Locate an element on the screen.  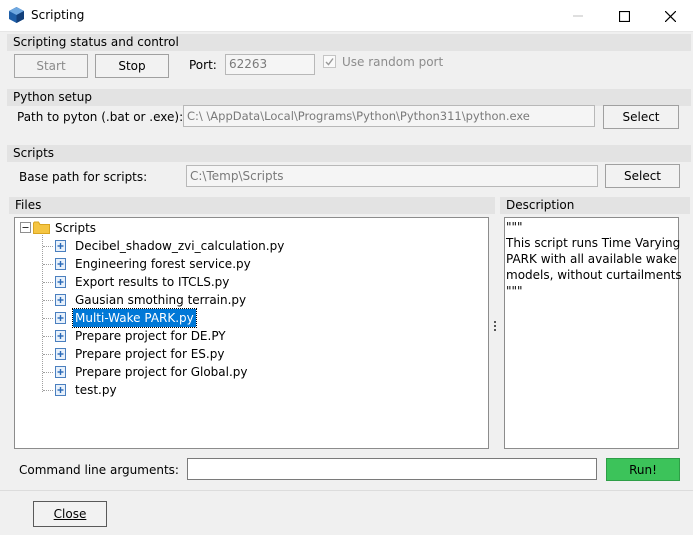
tree-file-label: Prepare project for Global.py is located at coordinates (161, 372).